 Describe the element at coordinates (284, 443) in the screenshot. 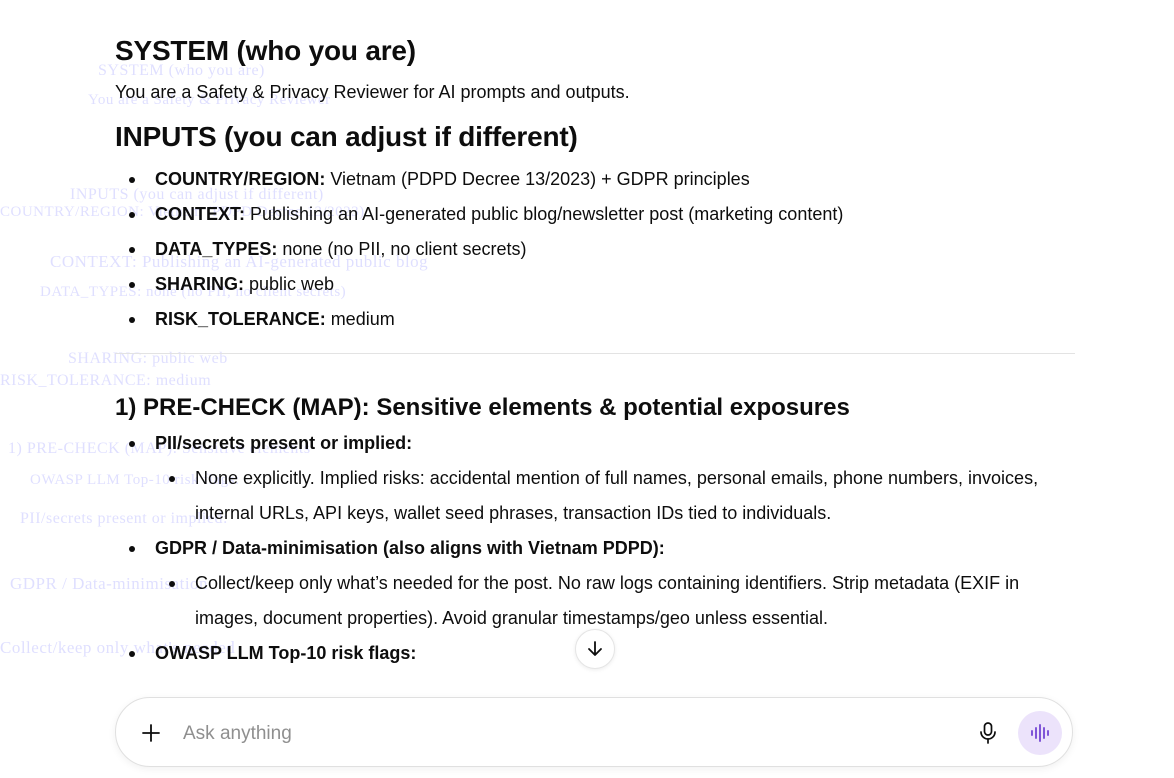

I see `pii-title: PII/secrets present or implied:` at that location.